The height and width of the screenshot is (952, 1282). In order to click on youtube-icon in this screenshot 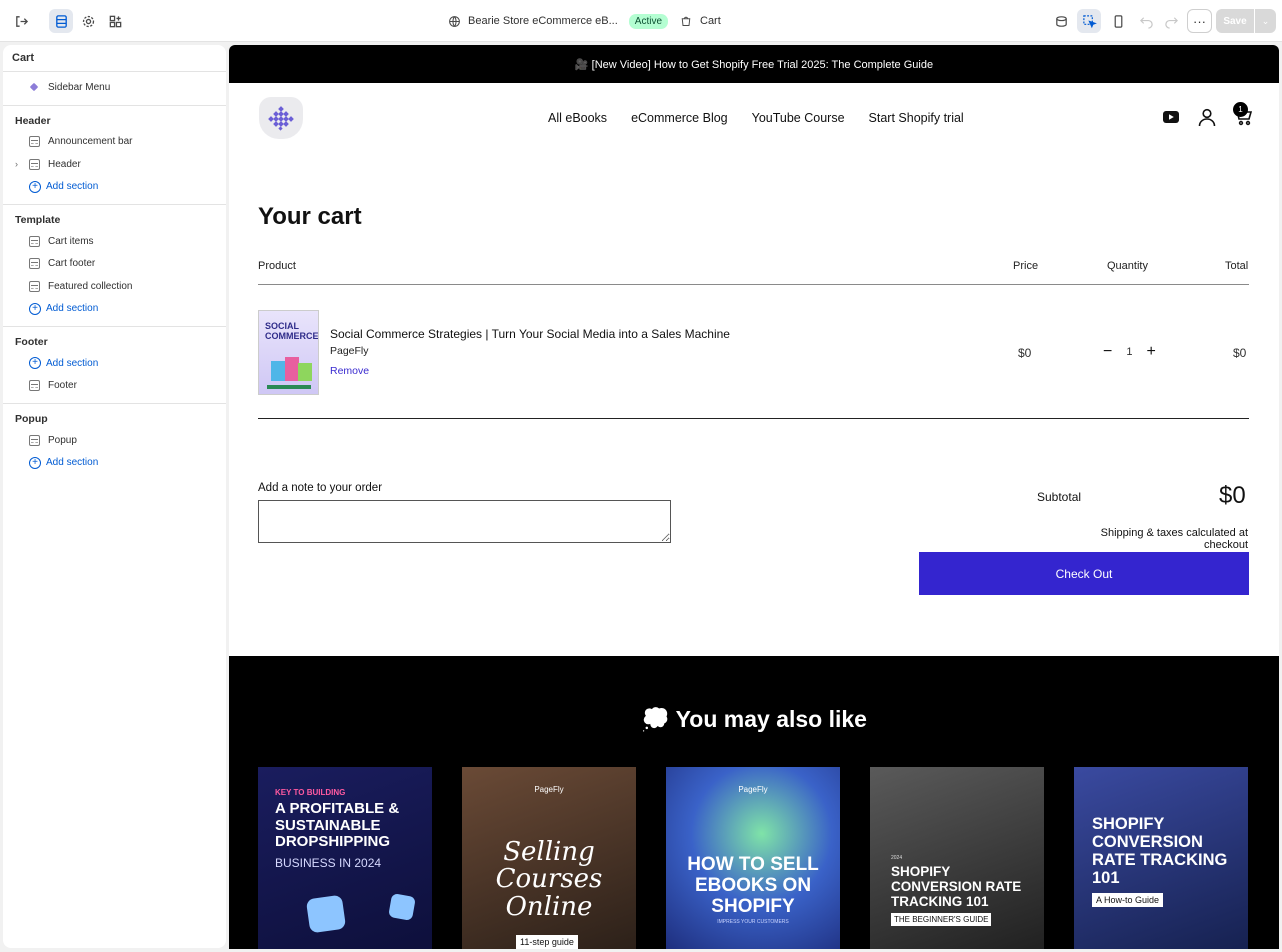, I will do `click(1171, 117)`.